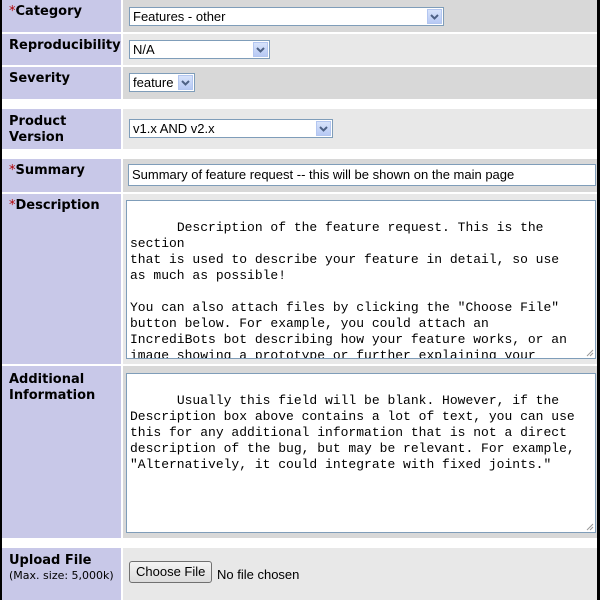 The height and width of the screenshot is (600, 600). Describe the element at coordinates (50, 560) in the screenshot. I see `upload-file-label-text: Upload File` at that location.